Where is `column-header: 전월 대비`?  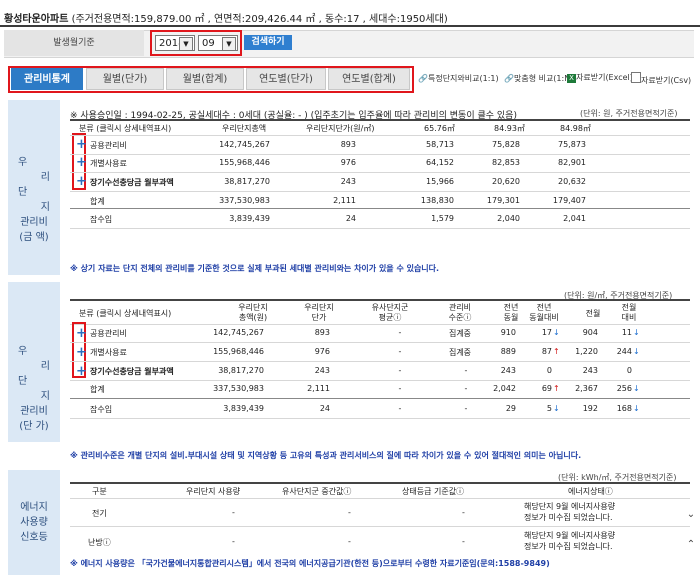
column-header: 전월 대비 is located at coordinates (629, 312).